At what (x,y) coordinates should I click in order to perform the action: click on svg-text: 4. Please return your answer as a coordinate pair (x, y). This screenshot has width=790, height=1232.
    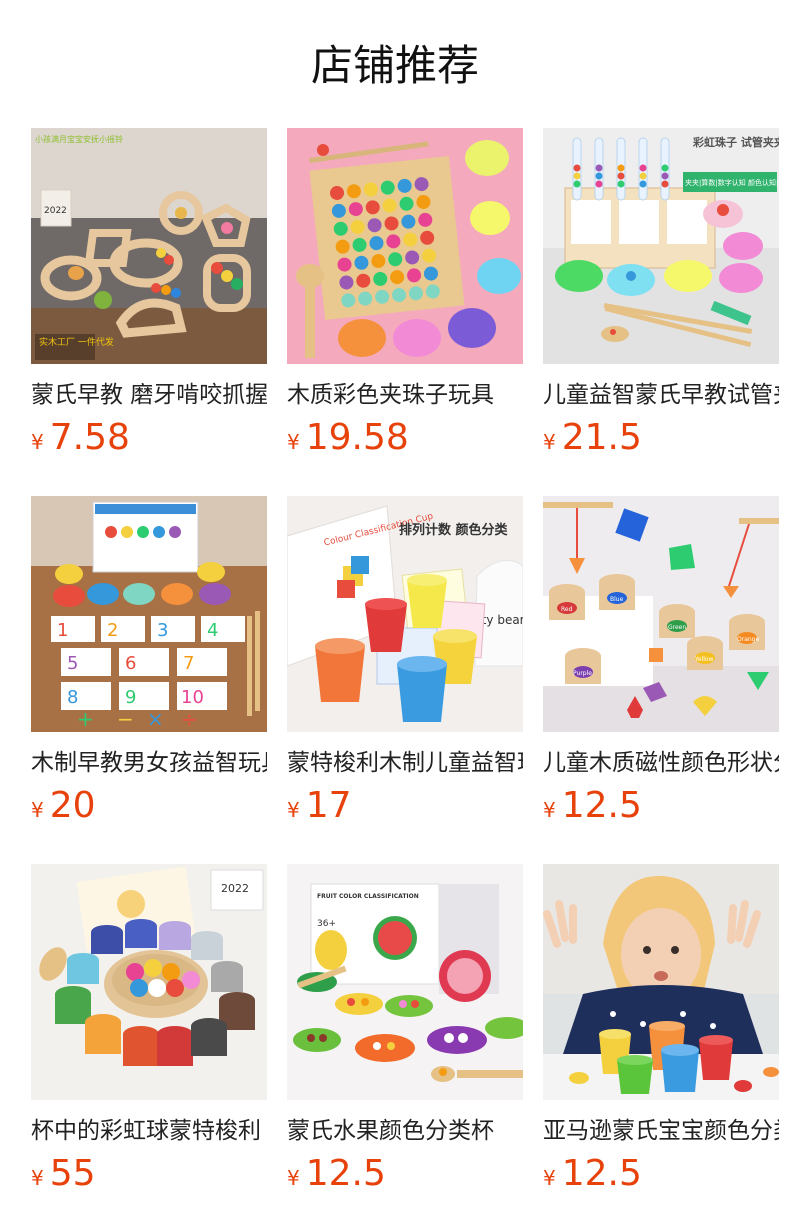
    Looking at the image, I should click on (212, 630).